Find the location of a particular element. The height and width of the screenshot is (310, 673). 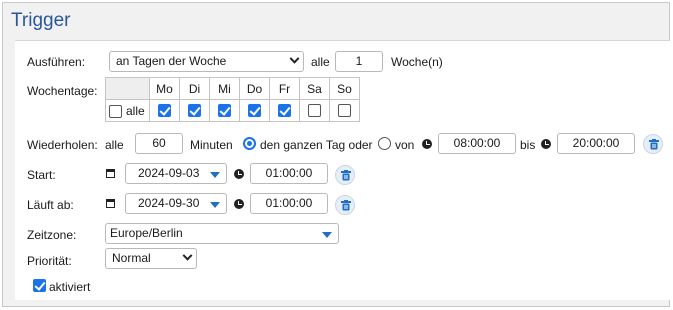

weekday-header-sa: Sa is located at coordinates (314, 88).